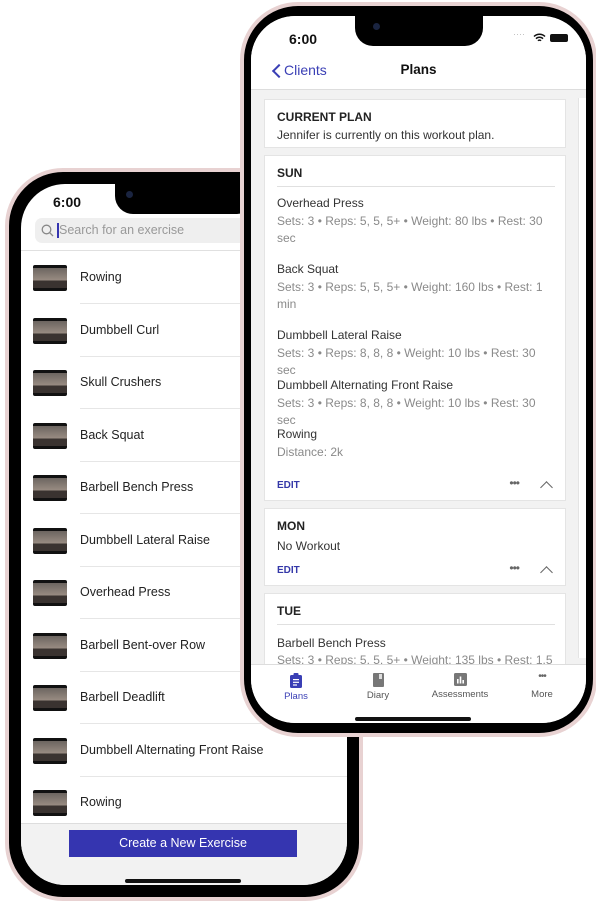  Describe the element at coordinates (378, 680) in the screenshot. I see `book-icon` at that location.